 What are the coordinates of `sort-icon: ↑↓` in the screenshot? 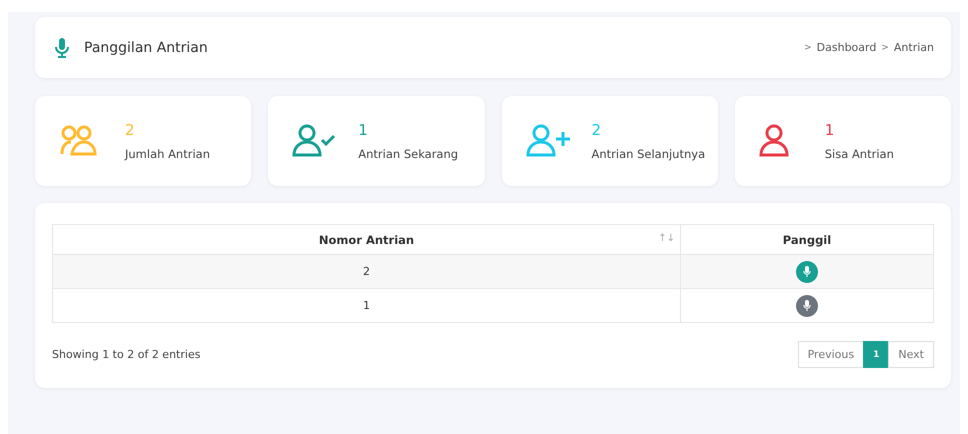 It's located at (666, 238).